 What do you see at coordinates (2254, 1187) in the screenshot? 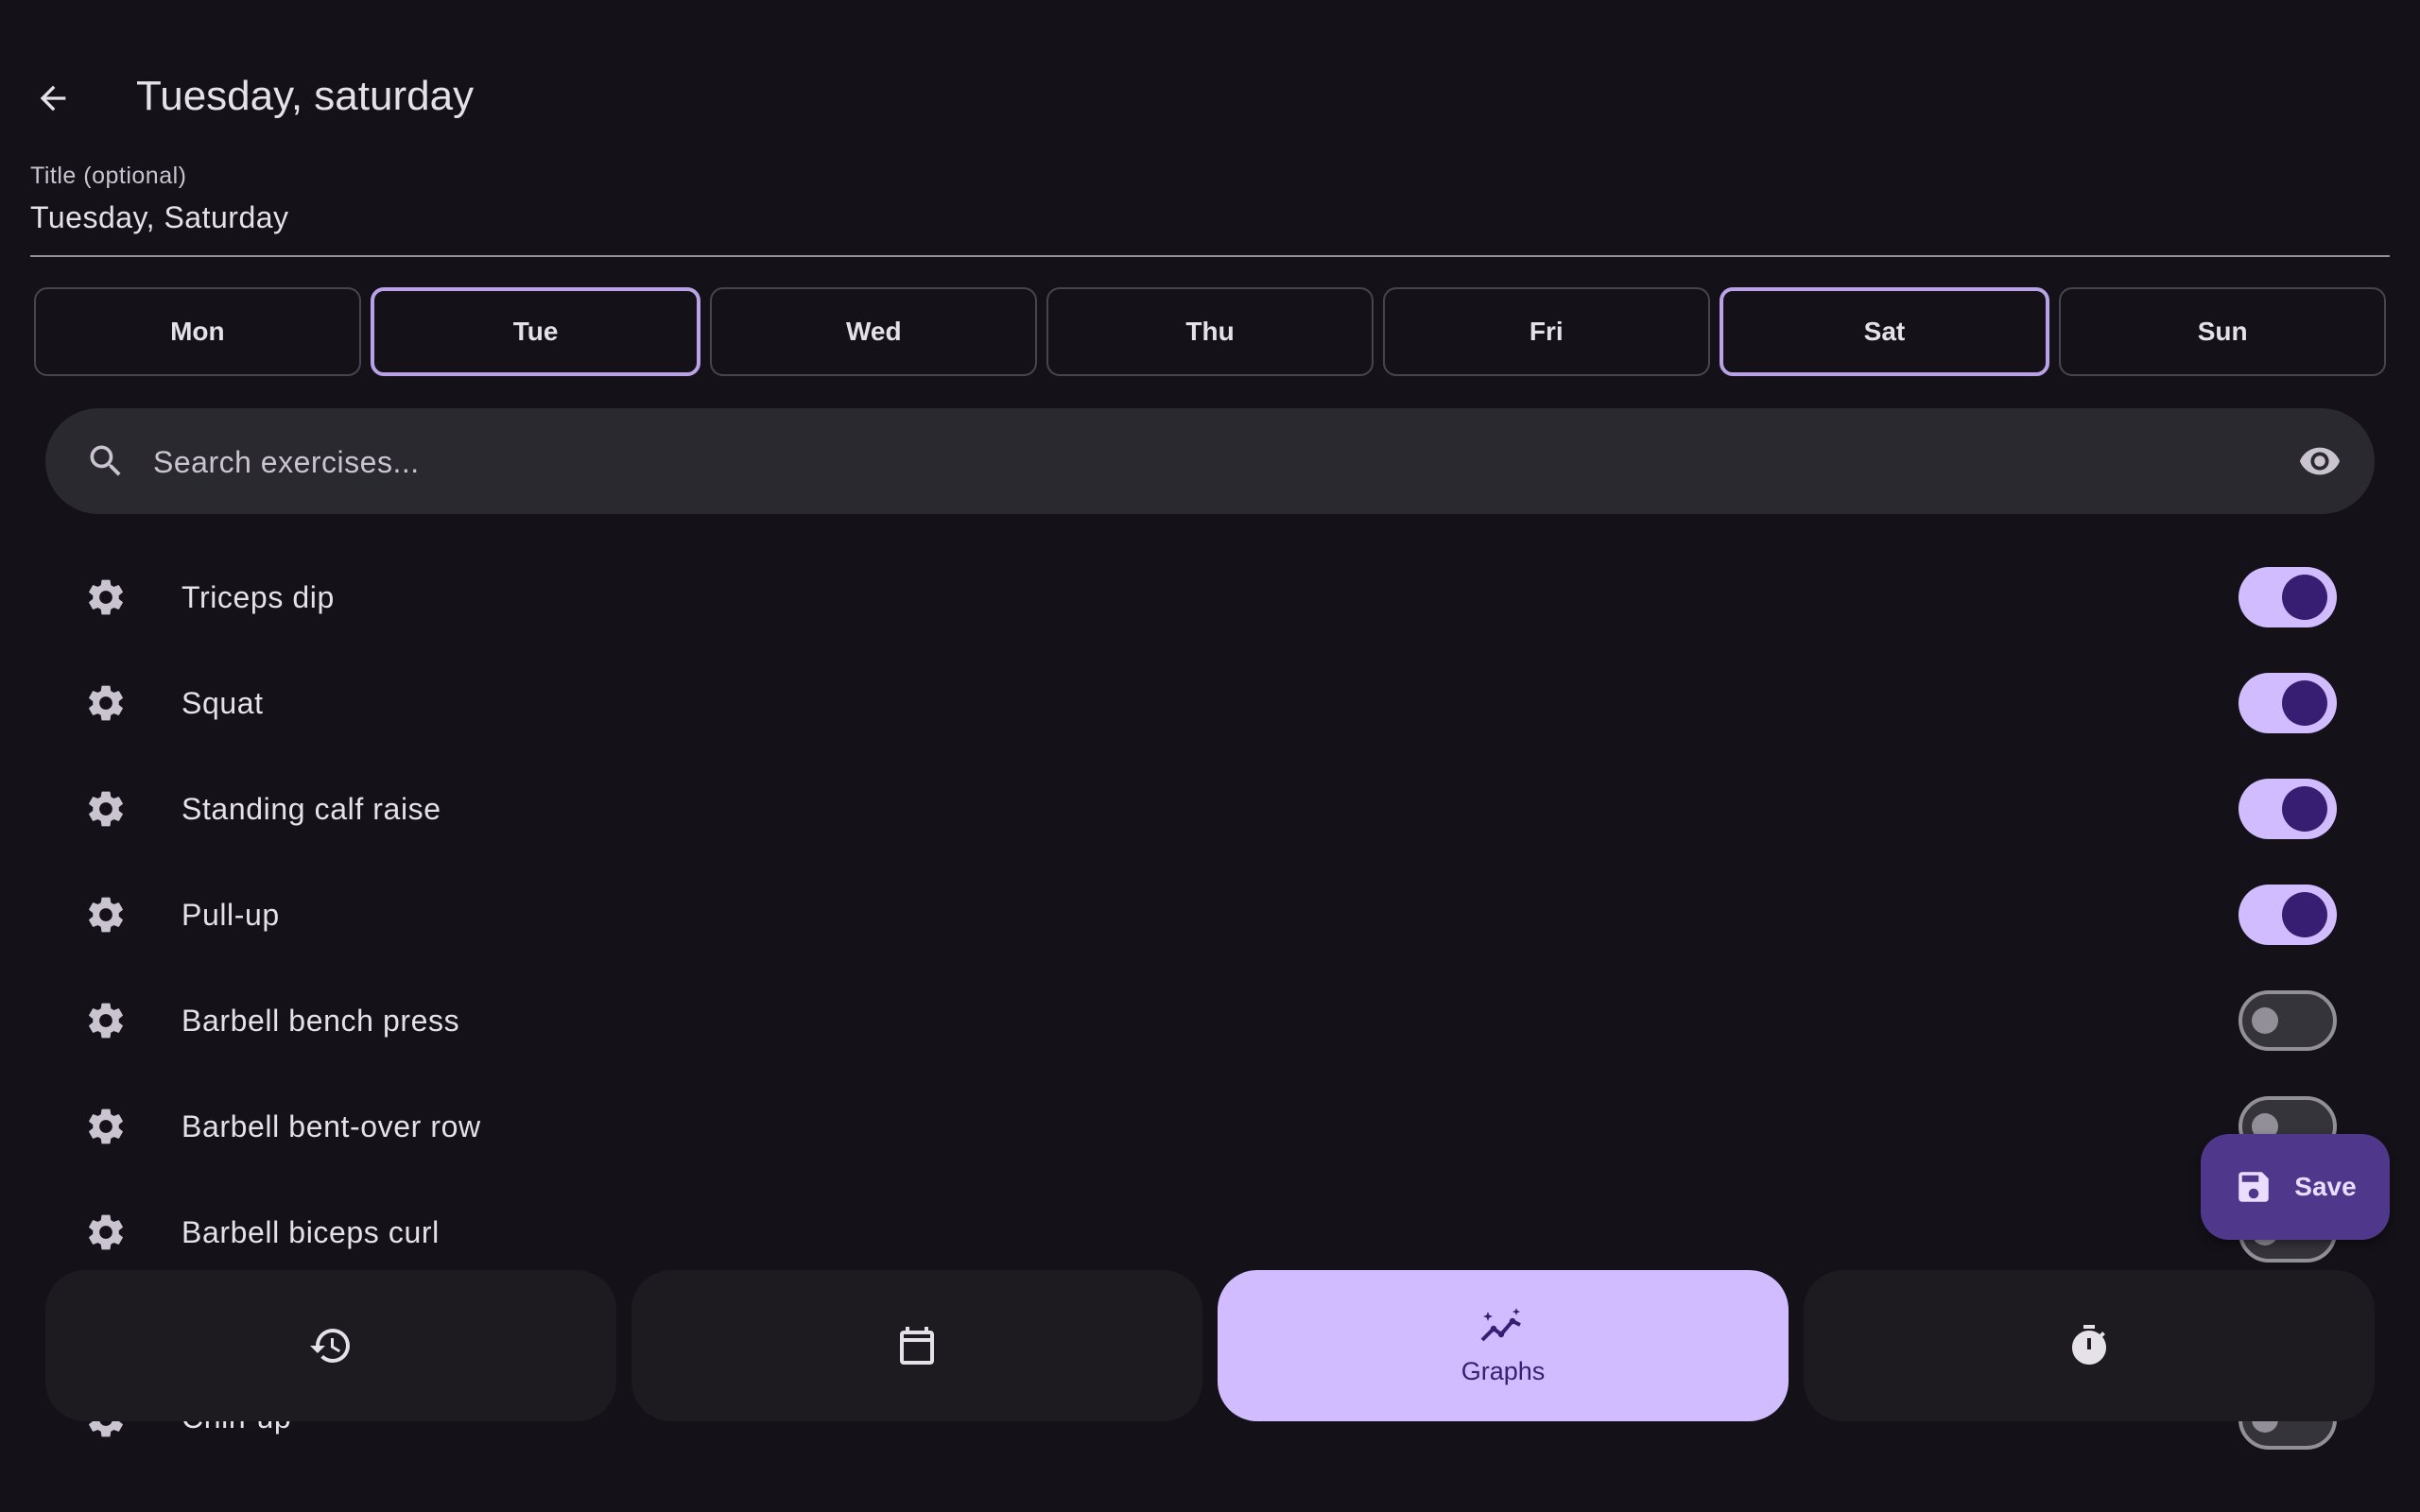
I see `save-icon` at bounding box center [2254, 1187].